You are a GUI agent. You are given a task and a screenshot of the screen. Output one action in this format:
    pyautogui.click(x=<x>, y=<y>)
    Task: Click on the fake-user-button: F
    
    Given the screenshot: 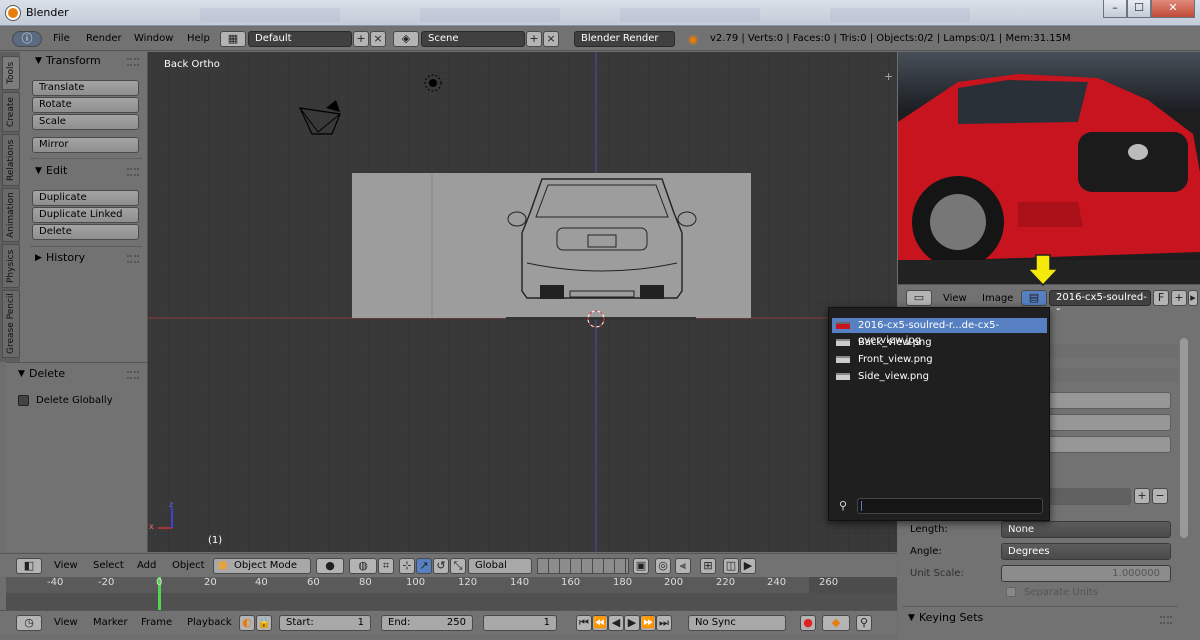 What is the action you would take?
    pyautogui.click(x=1161, y=298)
    